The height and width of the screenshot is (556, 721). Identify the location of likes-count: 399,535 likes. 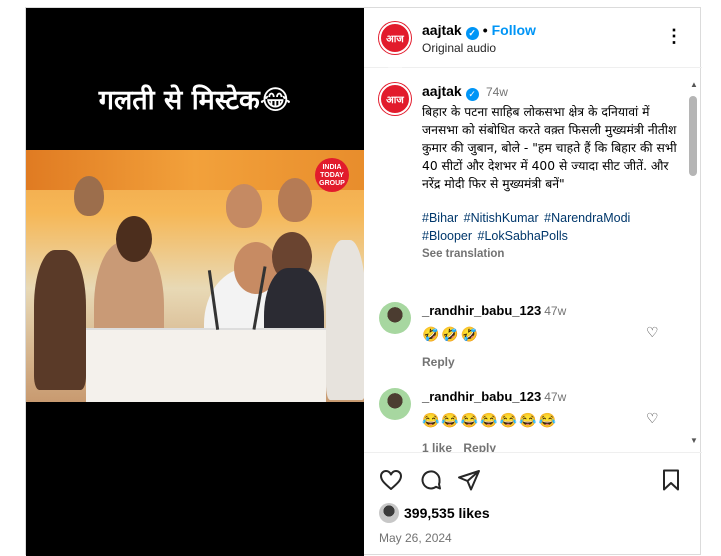
(447, 513).